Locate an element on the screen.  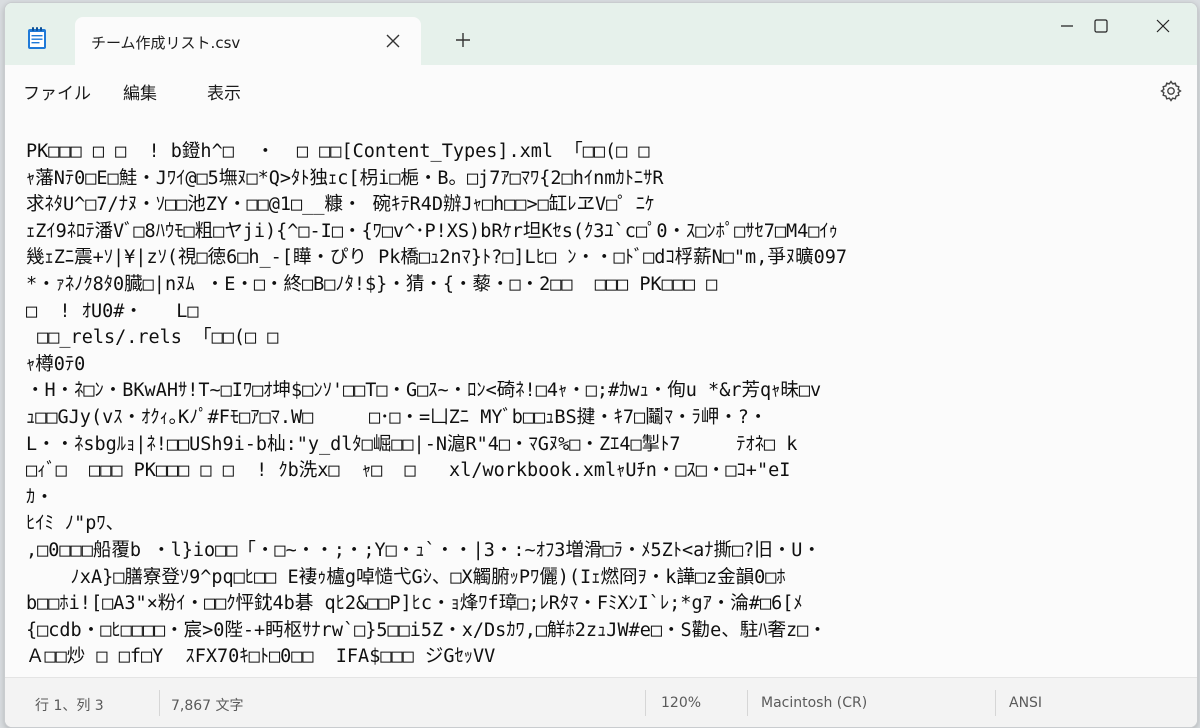
editor-line: ｬ樽0ﾃ0 is located at coordinates (56, 364).